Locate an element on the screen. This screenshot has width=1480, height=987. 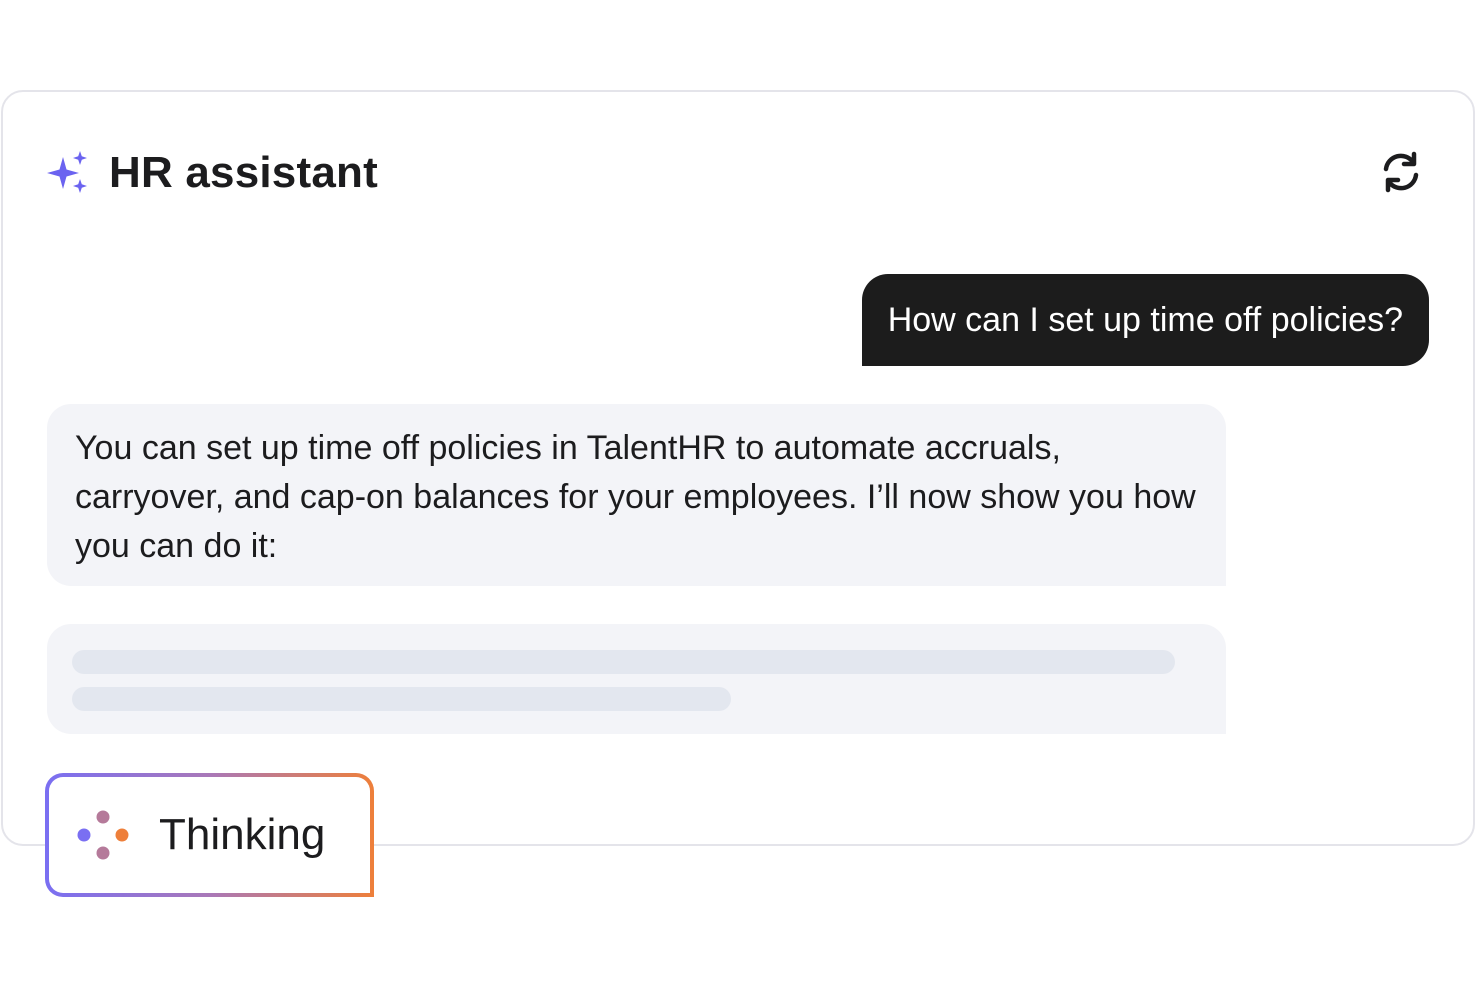
thinking-indicator: Thinking is located at coordinates (209, 835).